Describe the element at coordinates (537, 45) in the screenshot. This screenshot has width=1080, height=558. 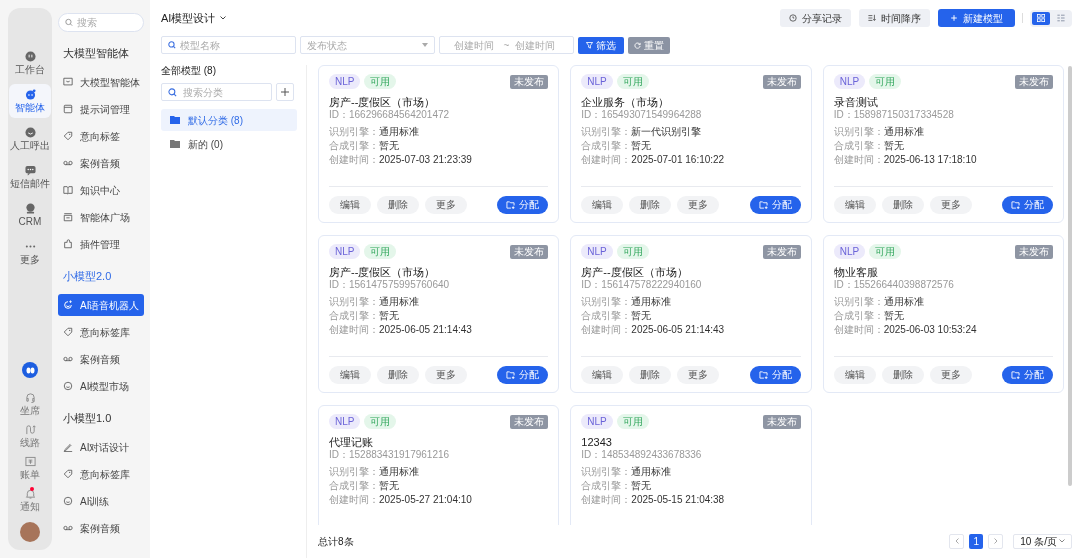
I see `end-date-field: 创建时间` at that location.